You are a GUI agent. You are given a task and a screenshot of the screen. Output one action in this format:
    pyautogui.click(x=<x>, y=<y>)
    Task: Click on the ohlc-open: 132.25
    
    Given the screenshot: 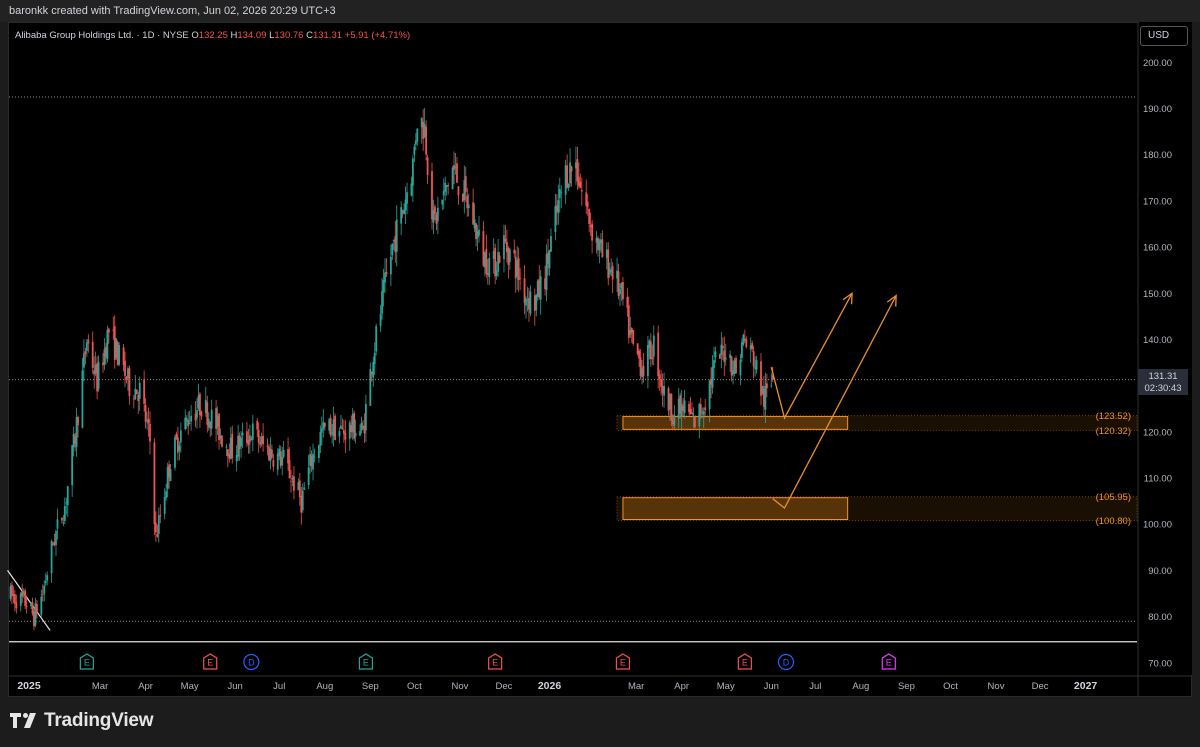 What is the action you would take?
    pyautogui.click(x=213, y=35)
    